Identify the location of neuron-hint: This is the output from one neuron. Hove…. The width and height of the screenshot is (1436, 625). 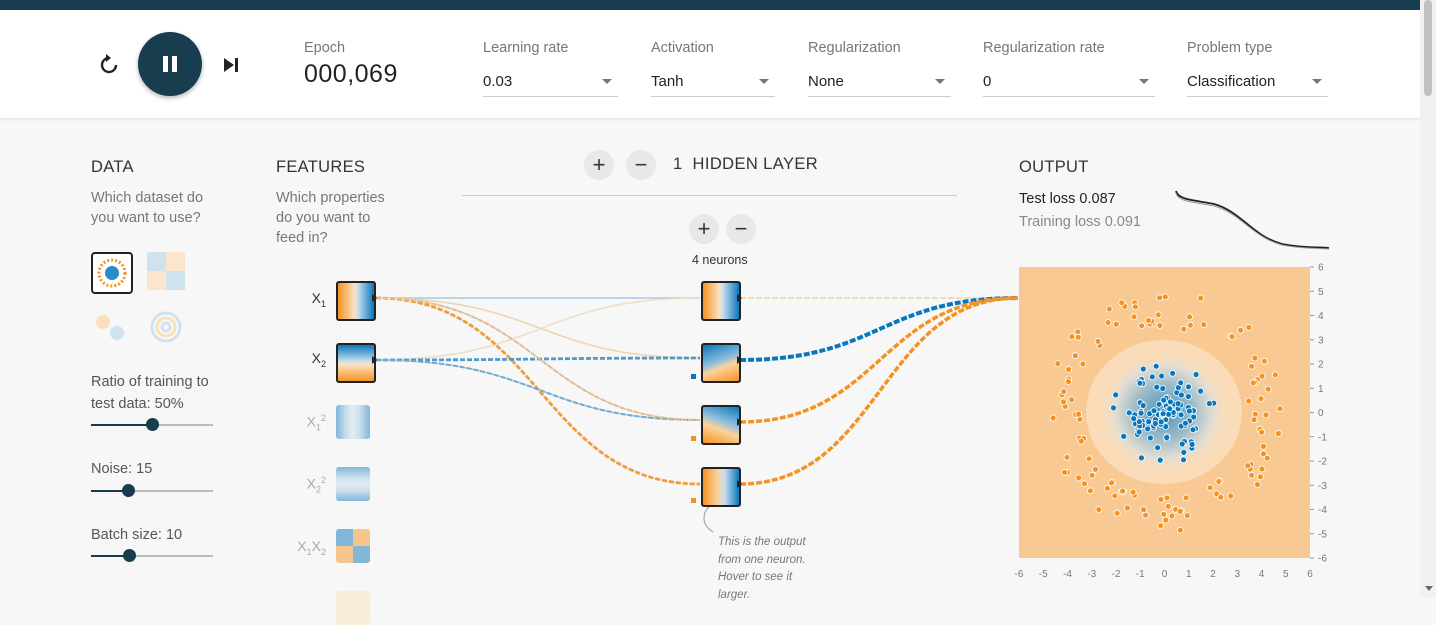
(773, 569).